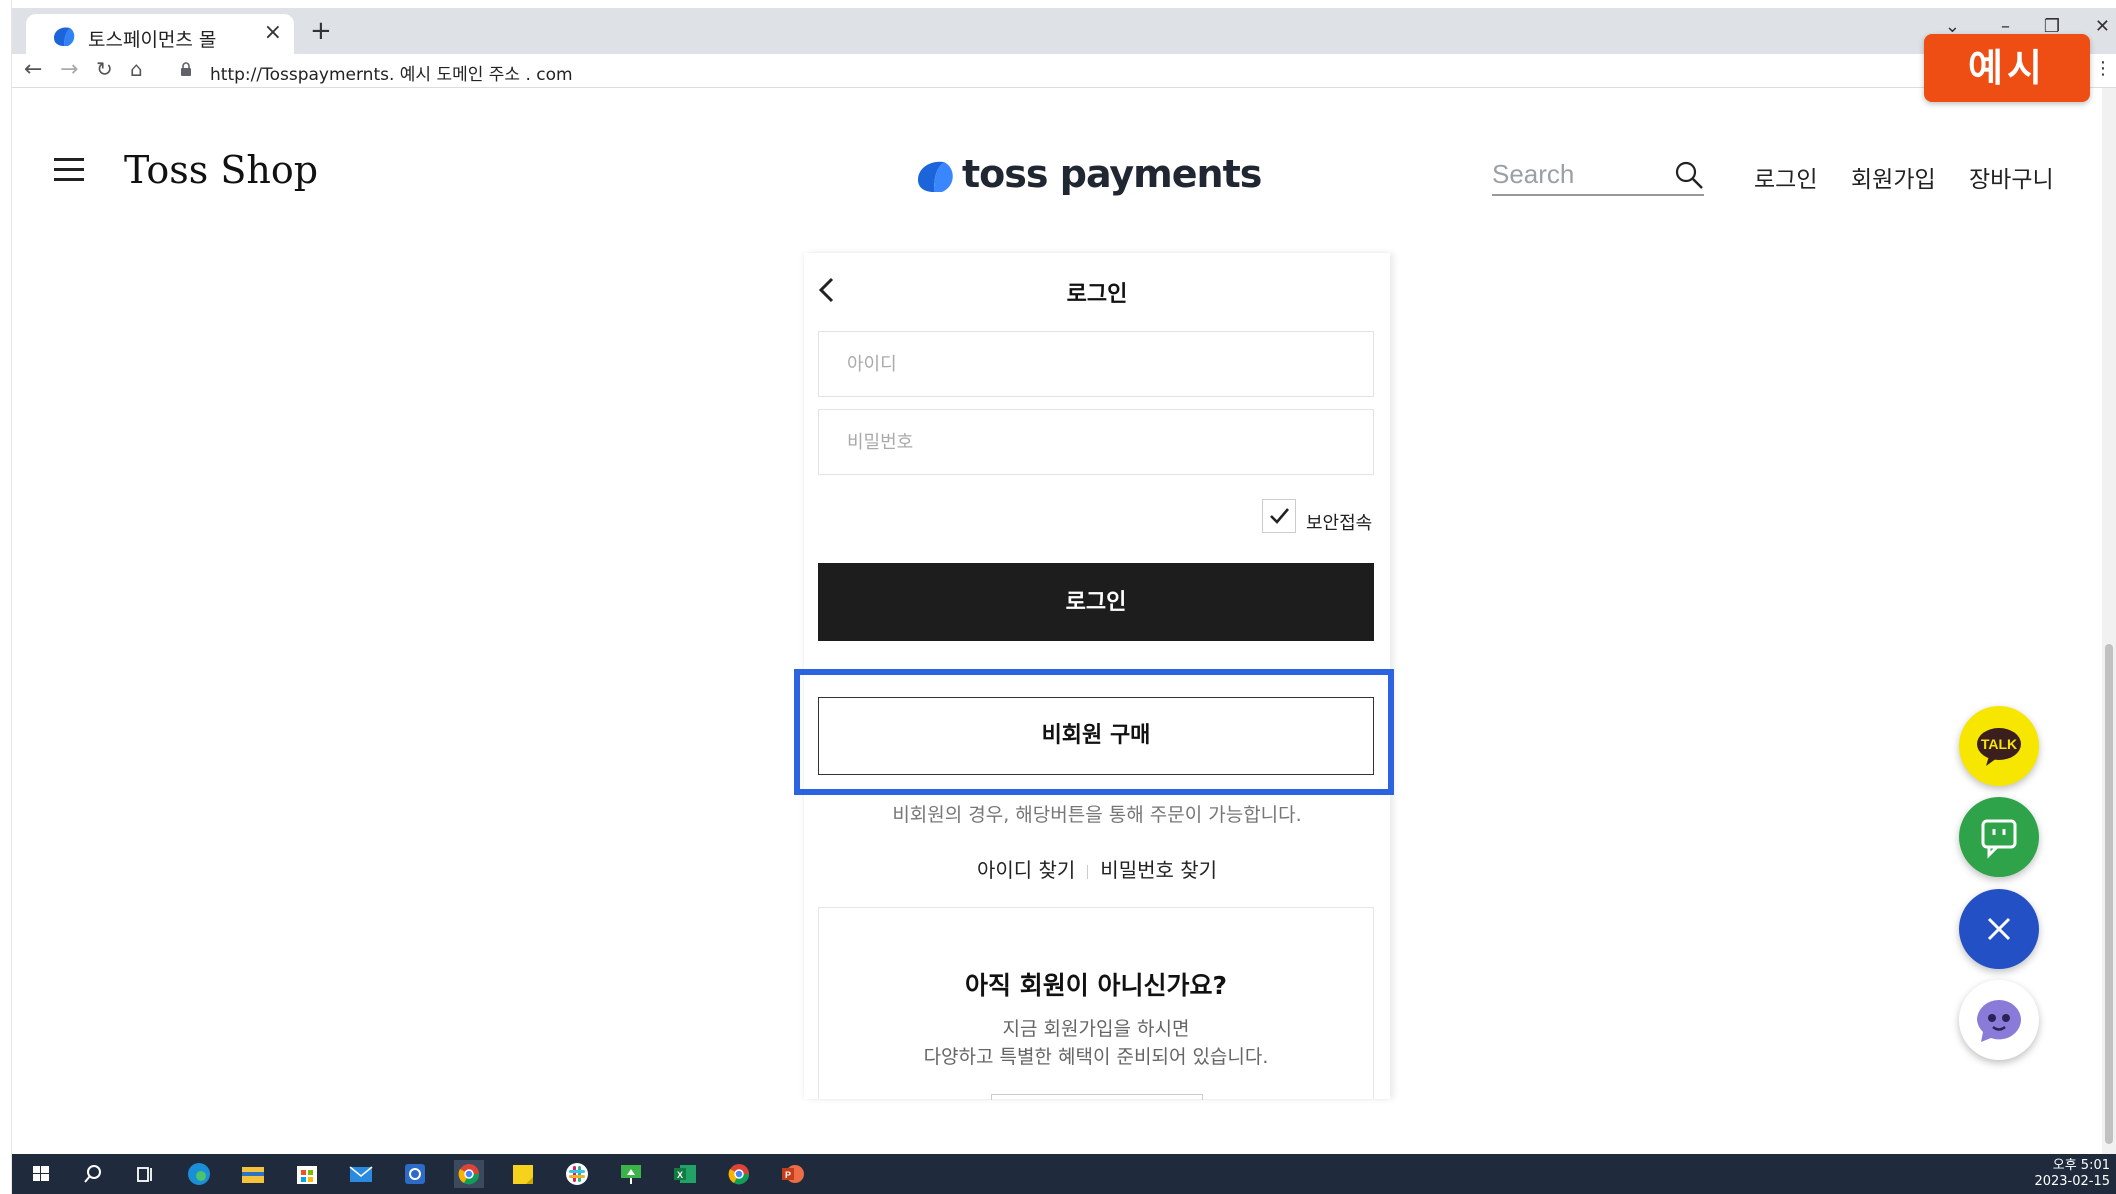 This screenshot has width=2116, height=1194. Describe the element at coordinates (1096, 602) in the screenshot. I see `login-button: 로그인` at that location.